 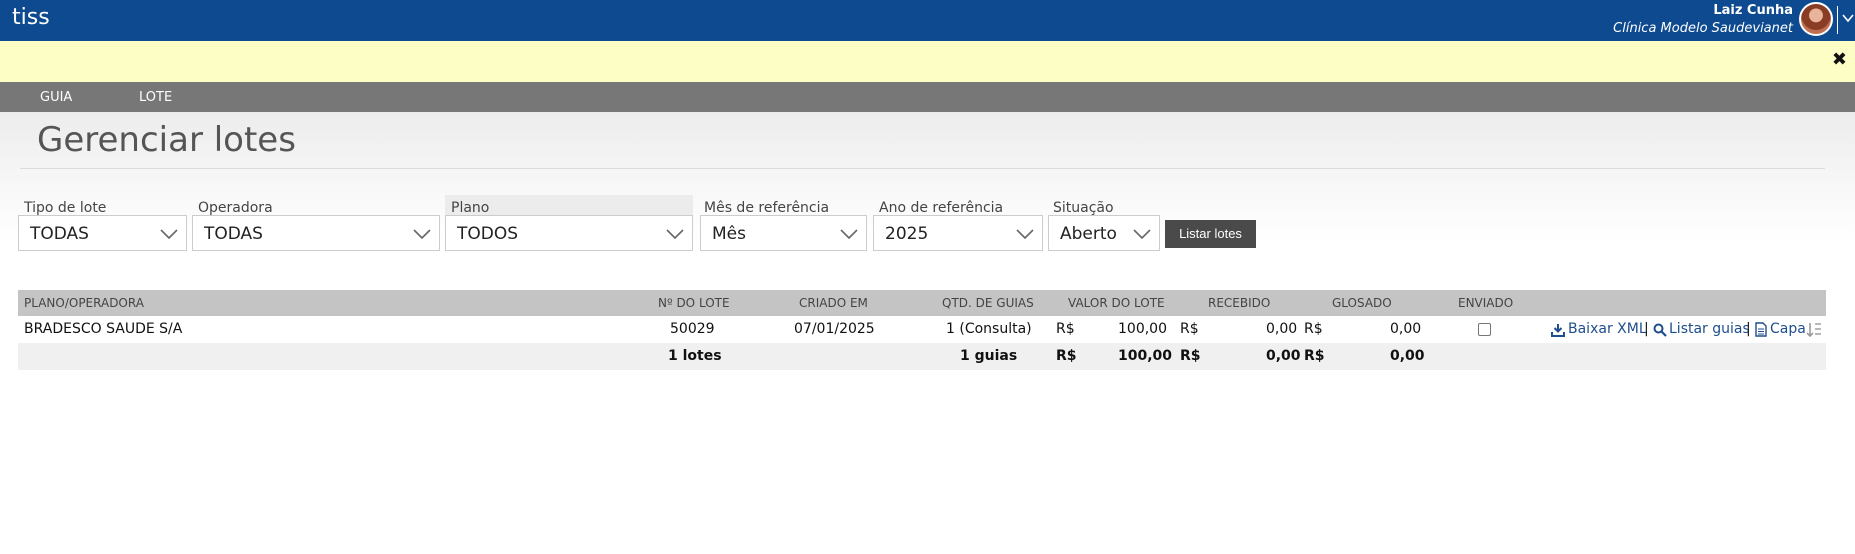 What do you see at coordinates (1753, 10) in the screenshot?
I see `user-name: Laiz Cunha` at bounding box center [1753, 10].